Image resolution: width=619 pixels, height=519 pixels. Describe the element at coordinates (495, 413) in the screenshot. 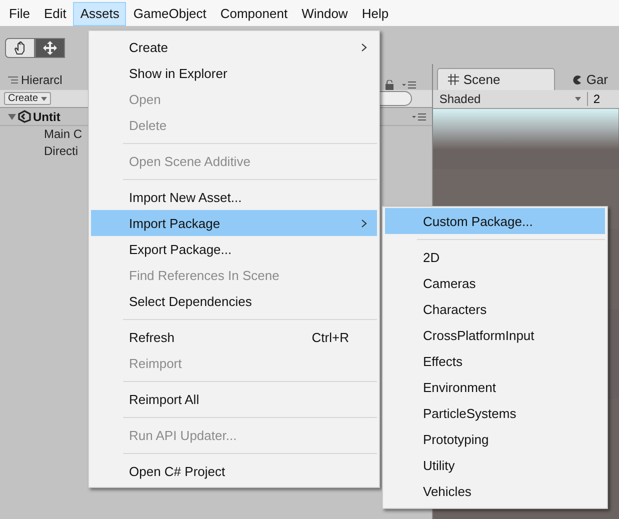

I see `menu-item: ParticleSystems` at that location.